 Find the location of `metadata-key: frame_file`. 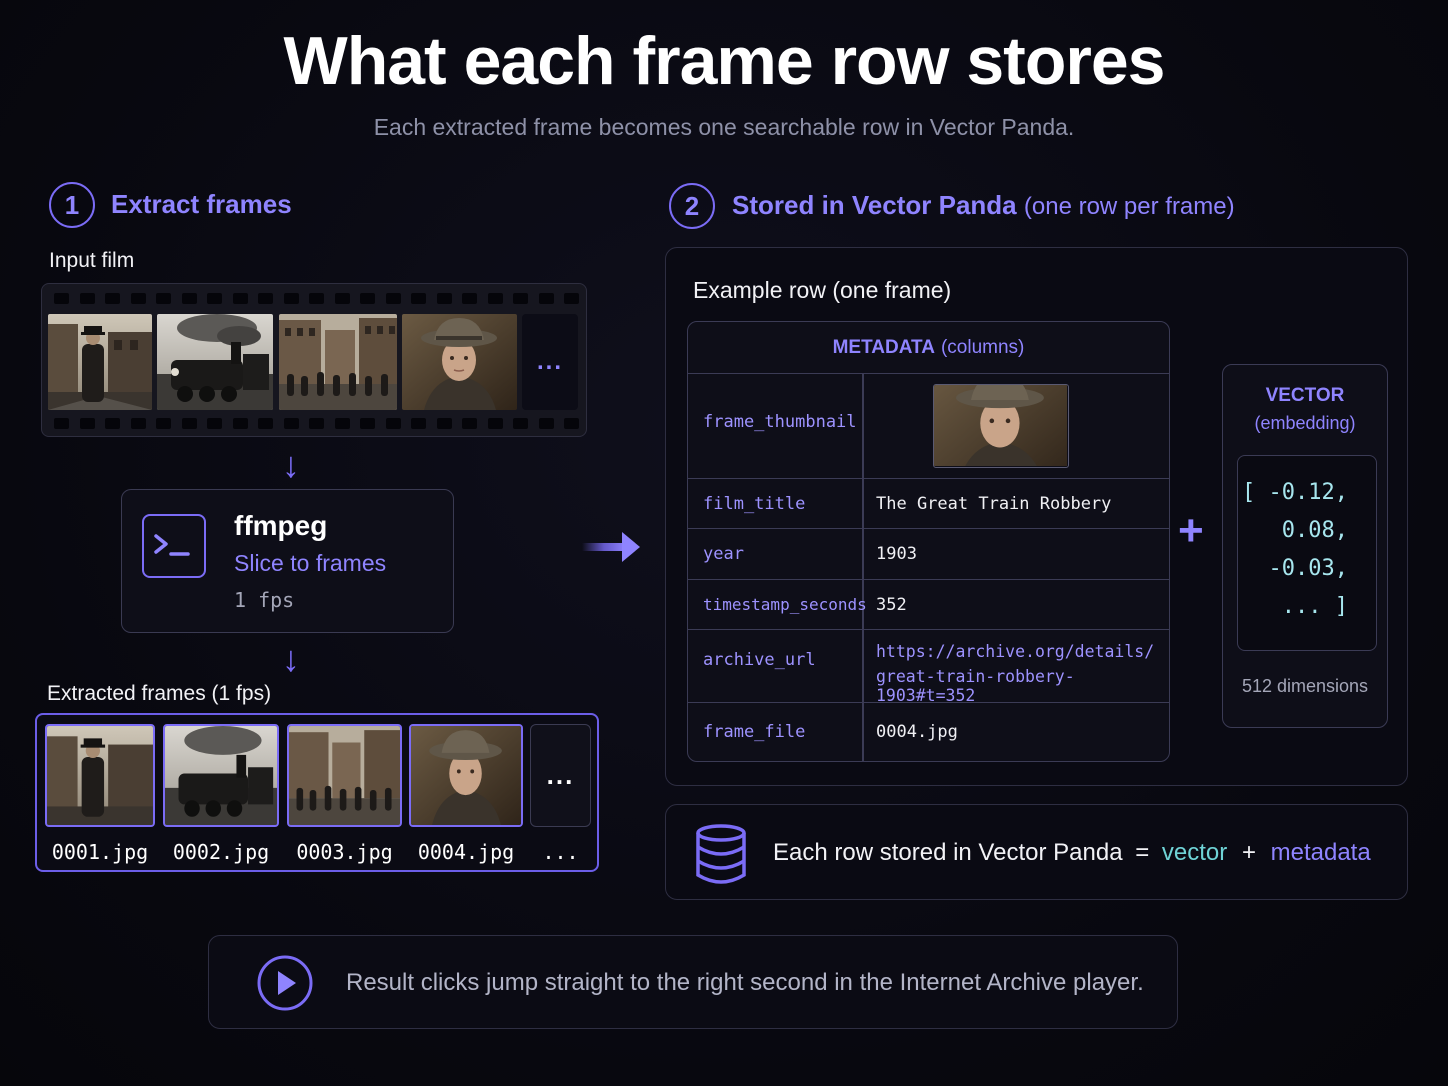

metadata-key: frame_file is located at coordinates (754, 732).